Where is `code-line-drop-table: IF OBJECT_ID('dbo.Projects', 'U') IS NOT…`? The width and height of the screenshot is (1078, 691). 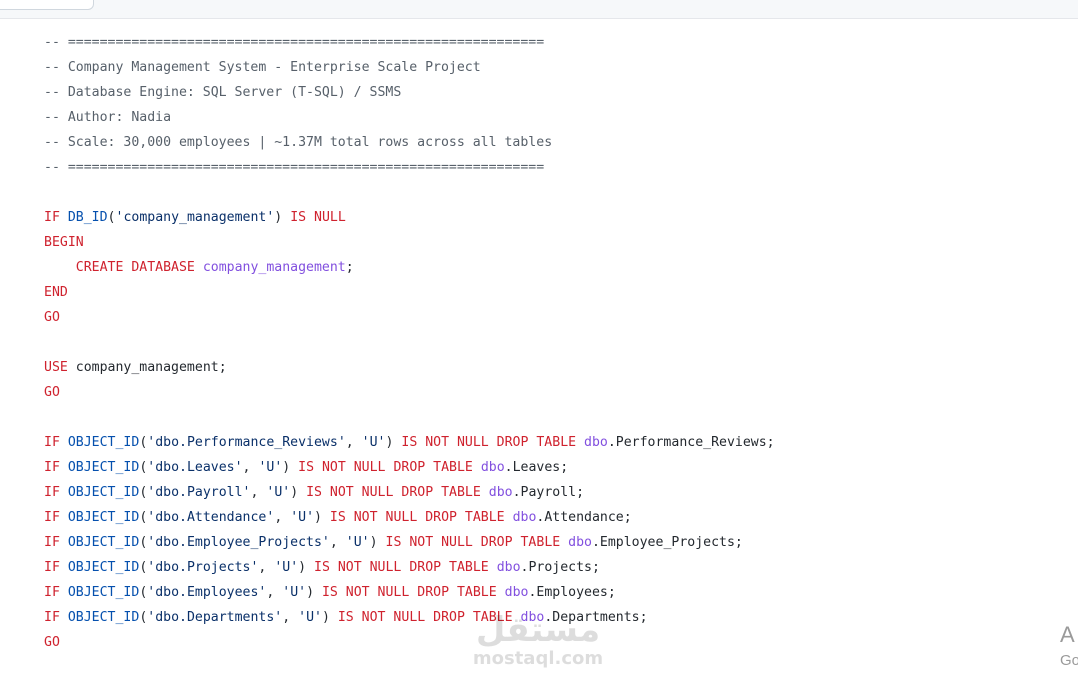 code-line-drop-table: IF OBJECT_ID('dbo.Projects', 'U') IS NOT… is located at coordinates (322, 567).